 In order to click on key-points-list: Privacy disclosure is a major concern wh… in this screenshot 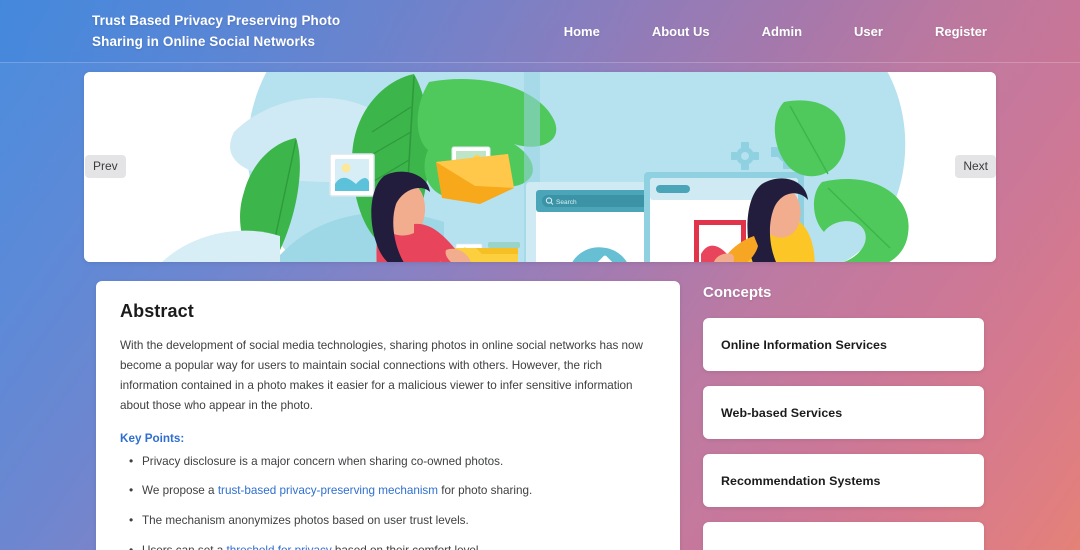, I will do `click(388, 501)`.